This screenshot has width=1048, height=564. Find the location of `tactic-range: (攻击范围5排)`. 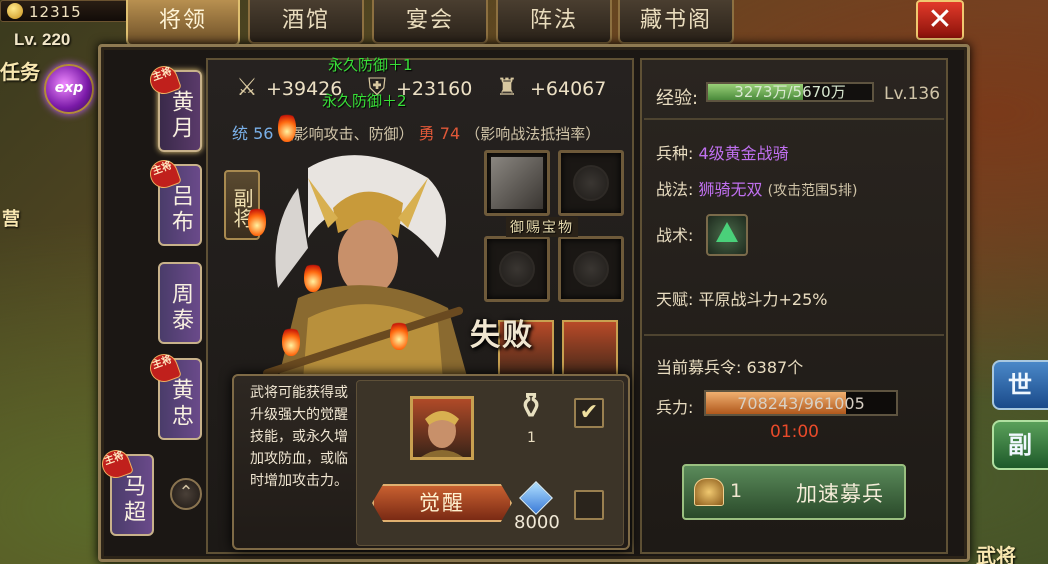

tactic-range: (攻击范围5排) is located at coordinates (812, 191).